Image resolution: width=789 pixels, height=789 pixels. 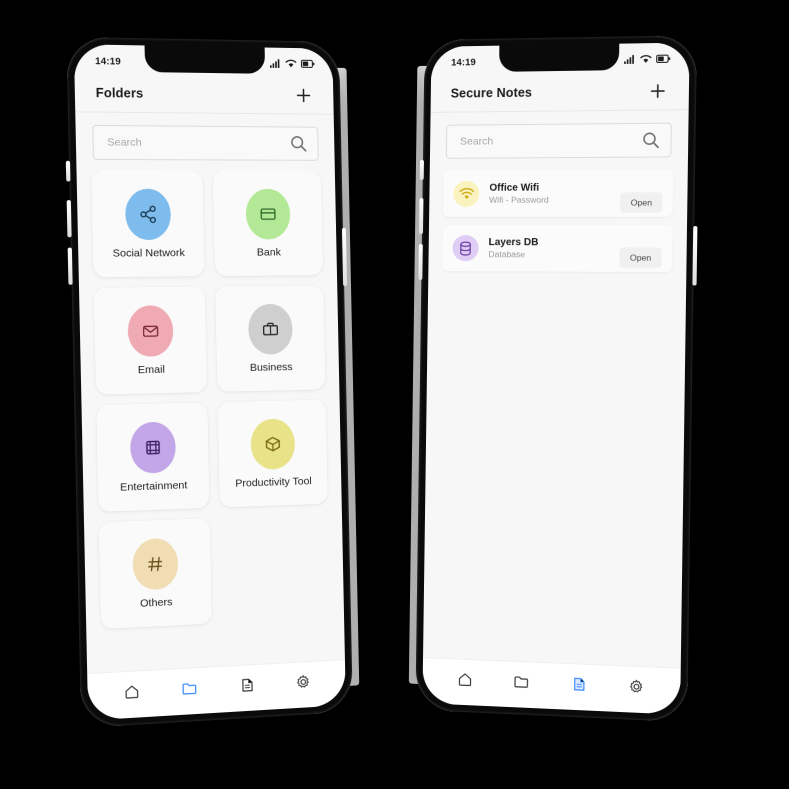 What do you see at coordinates (548, 248) in the screenshot?
I see `note-texts: Layers DB Database` at bounding box center [548, 248].